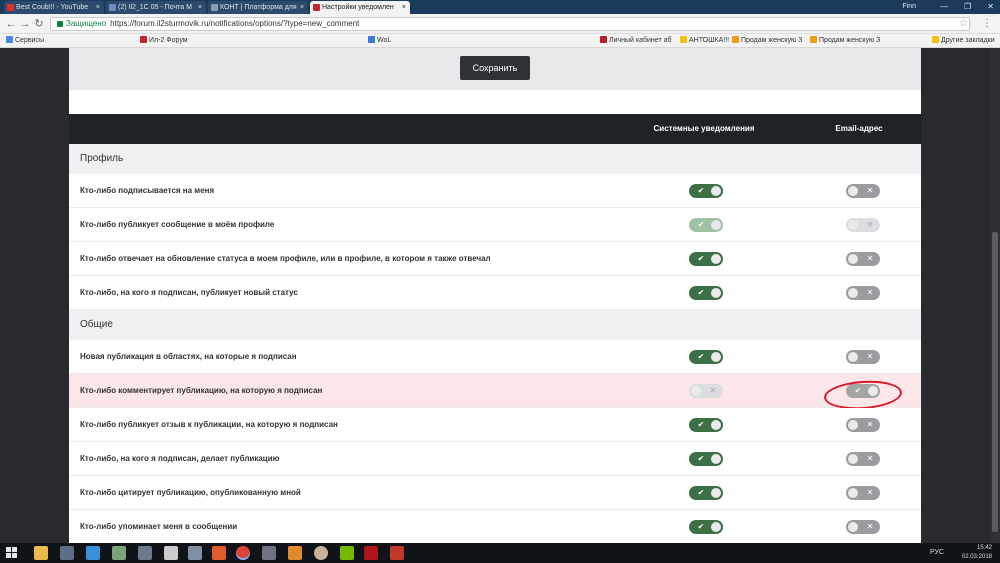 This screenshot has height=563, width=1000. What do you see at coordinates (495, 191) in the screenshot?
I see `notification-row: Кто-либо подписывается на меня ✔ ✕` at bounding box center [495, 191].